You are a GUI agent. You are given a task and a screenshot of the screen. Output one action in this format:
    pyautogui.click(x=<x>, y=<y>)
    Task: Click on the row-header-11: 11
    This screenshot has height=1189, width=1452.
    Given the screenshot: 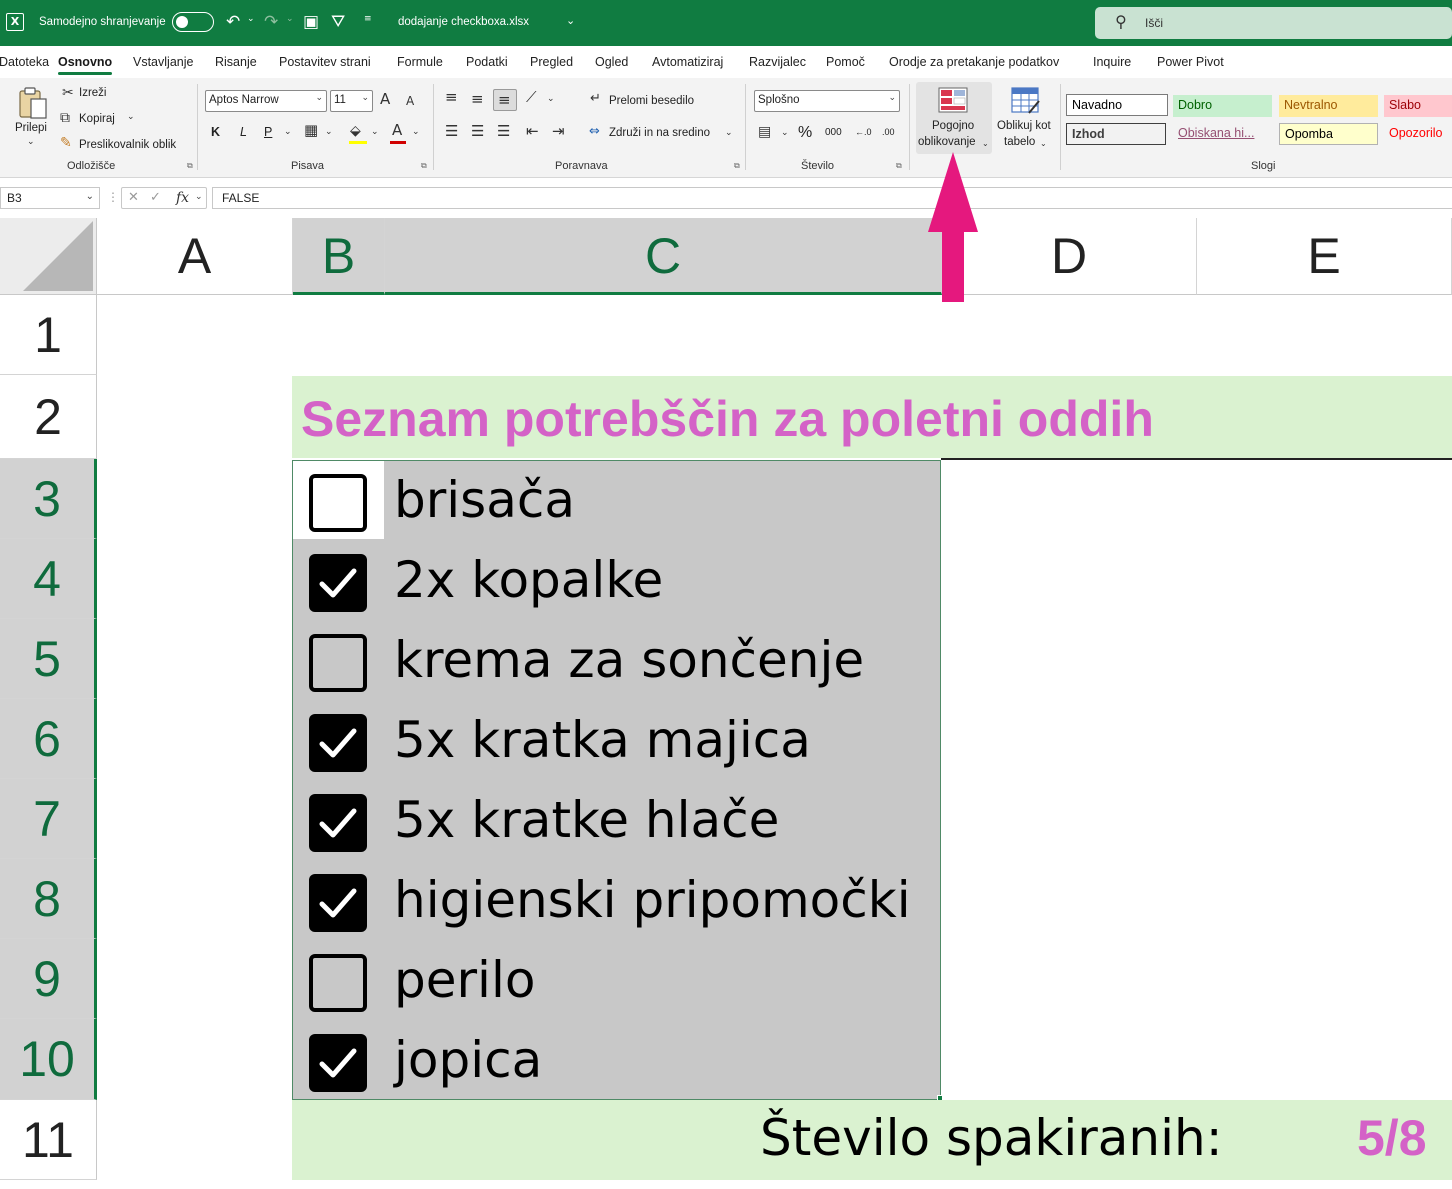 What is the action you would take?
    pyautogui.click(x=48, y=1140)
    